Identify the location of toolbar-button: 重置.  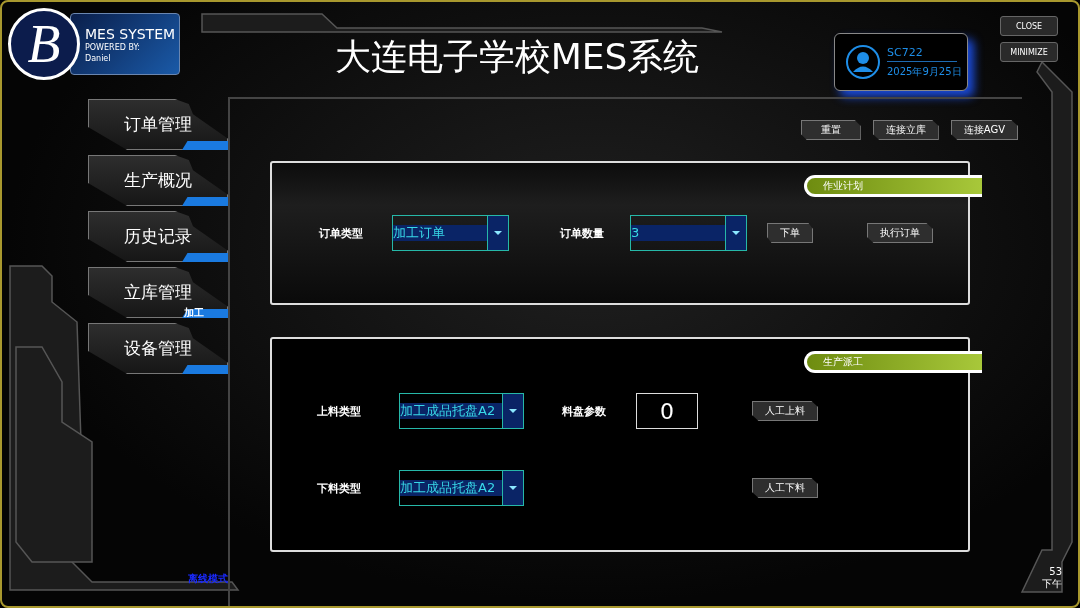
(830, 130).